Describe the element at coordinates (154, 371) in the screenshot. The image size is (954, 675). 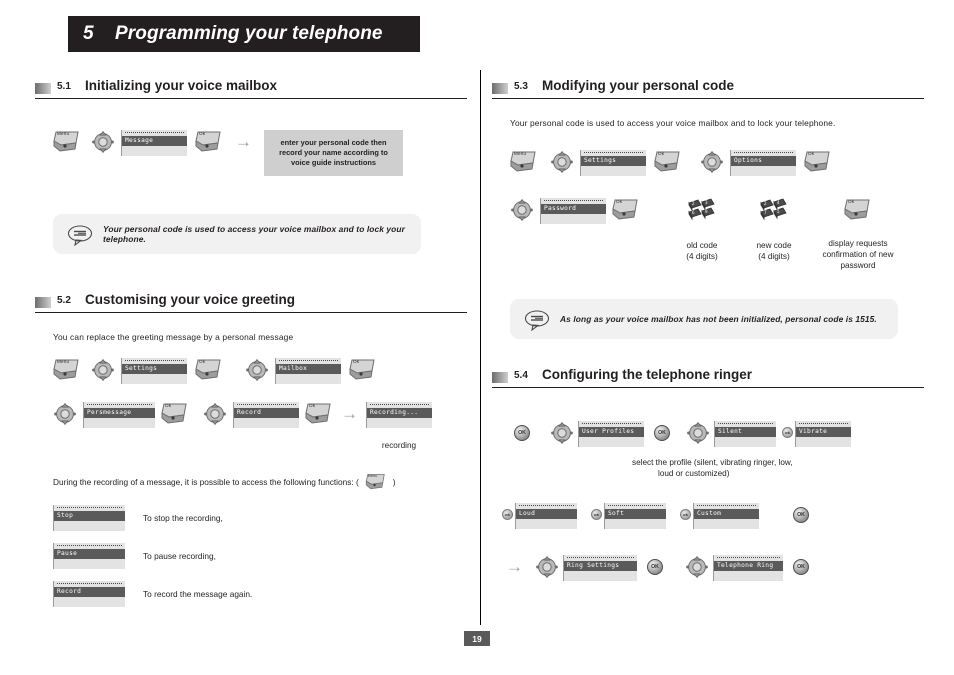
I see `display-settings: Settings` at that location.